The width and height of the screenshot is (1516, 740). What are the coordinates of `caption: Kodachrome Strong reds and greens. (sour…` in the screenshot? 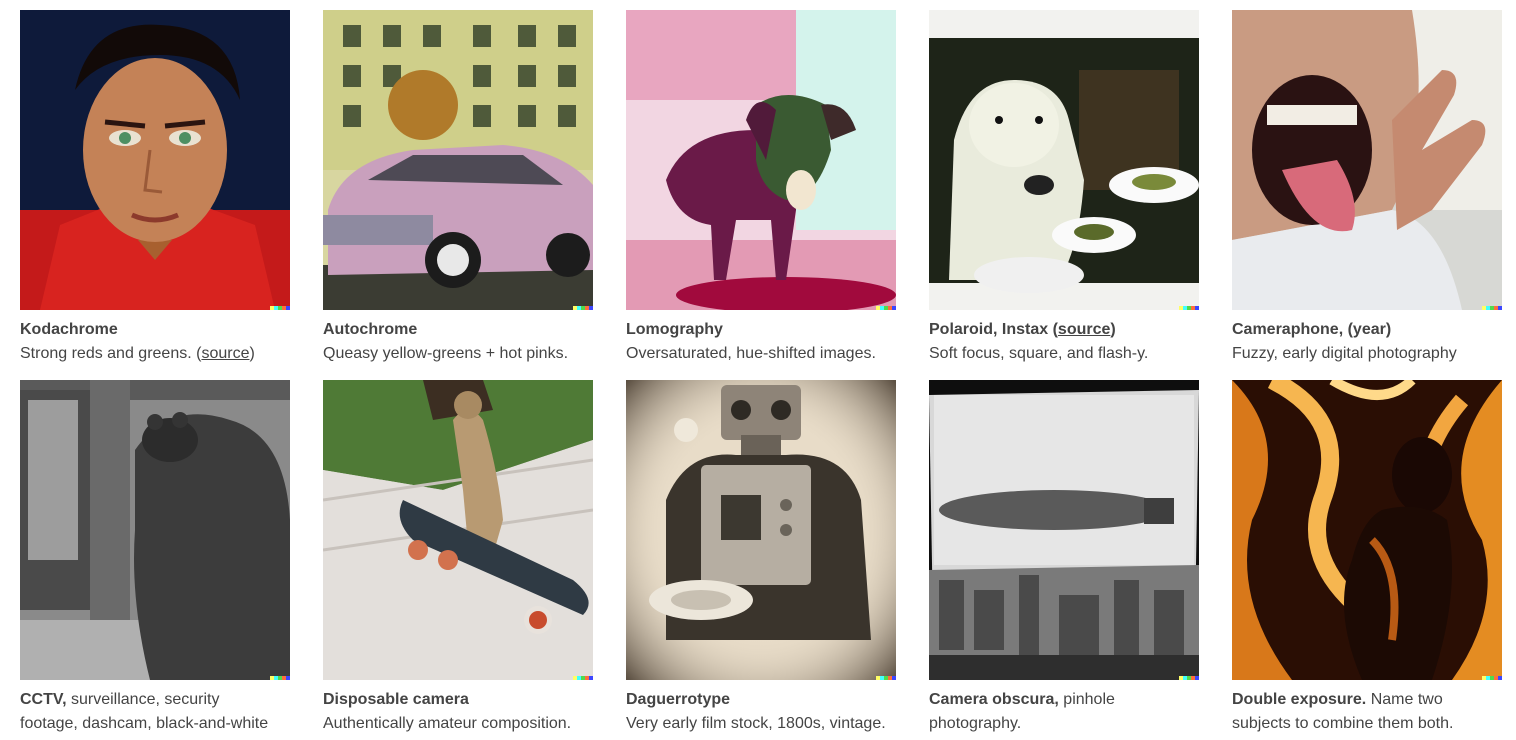 It's located at (155, 342).